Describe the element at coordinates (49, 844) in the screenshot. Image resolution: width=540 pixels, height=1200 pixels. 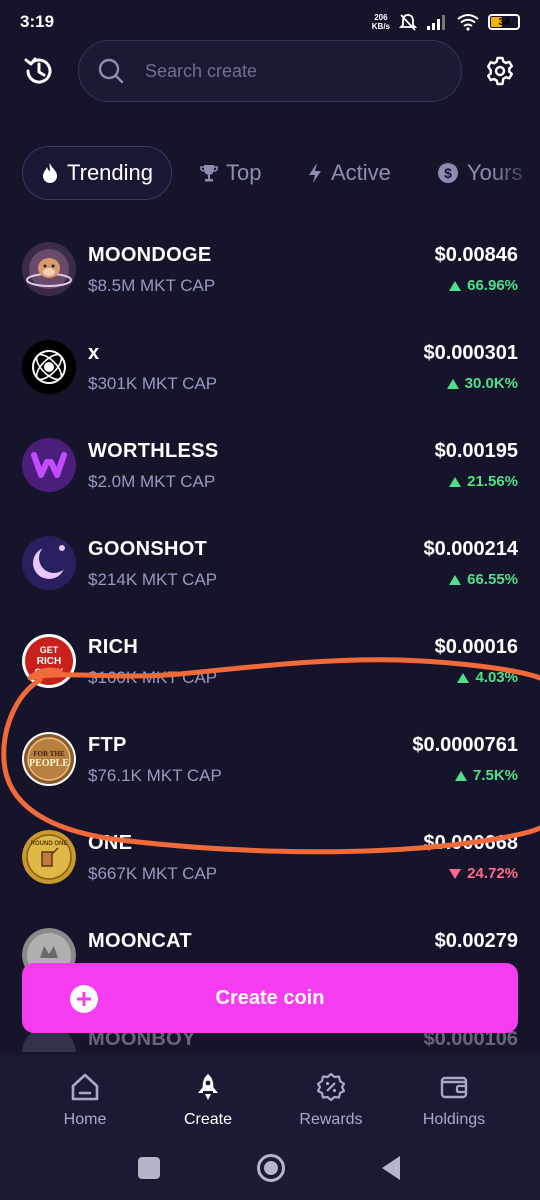
I see `svg-text: ROUND ONE` at that location.